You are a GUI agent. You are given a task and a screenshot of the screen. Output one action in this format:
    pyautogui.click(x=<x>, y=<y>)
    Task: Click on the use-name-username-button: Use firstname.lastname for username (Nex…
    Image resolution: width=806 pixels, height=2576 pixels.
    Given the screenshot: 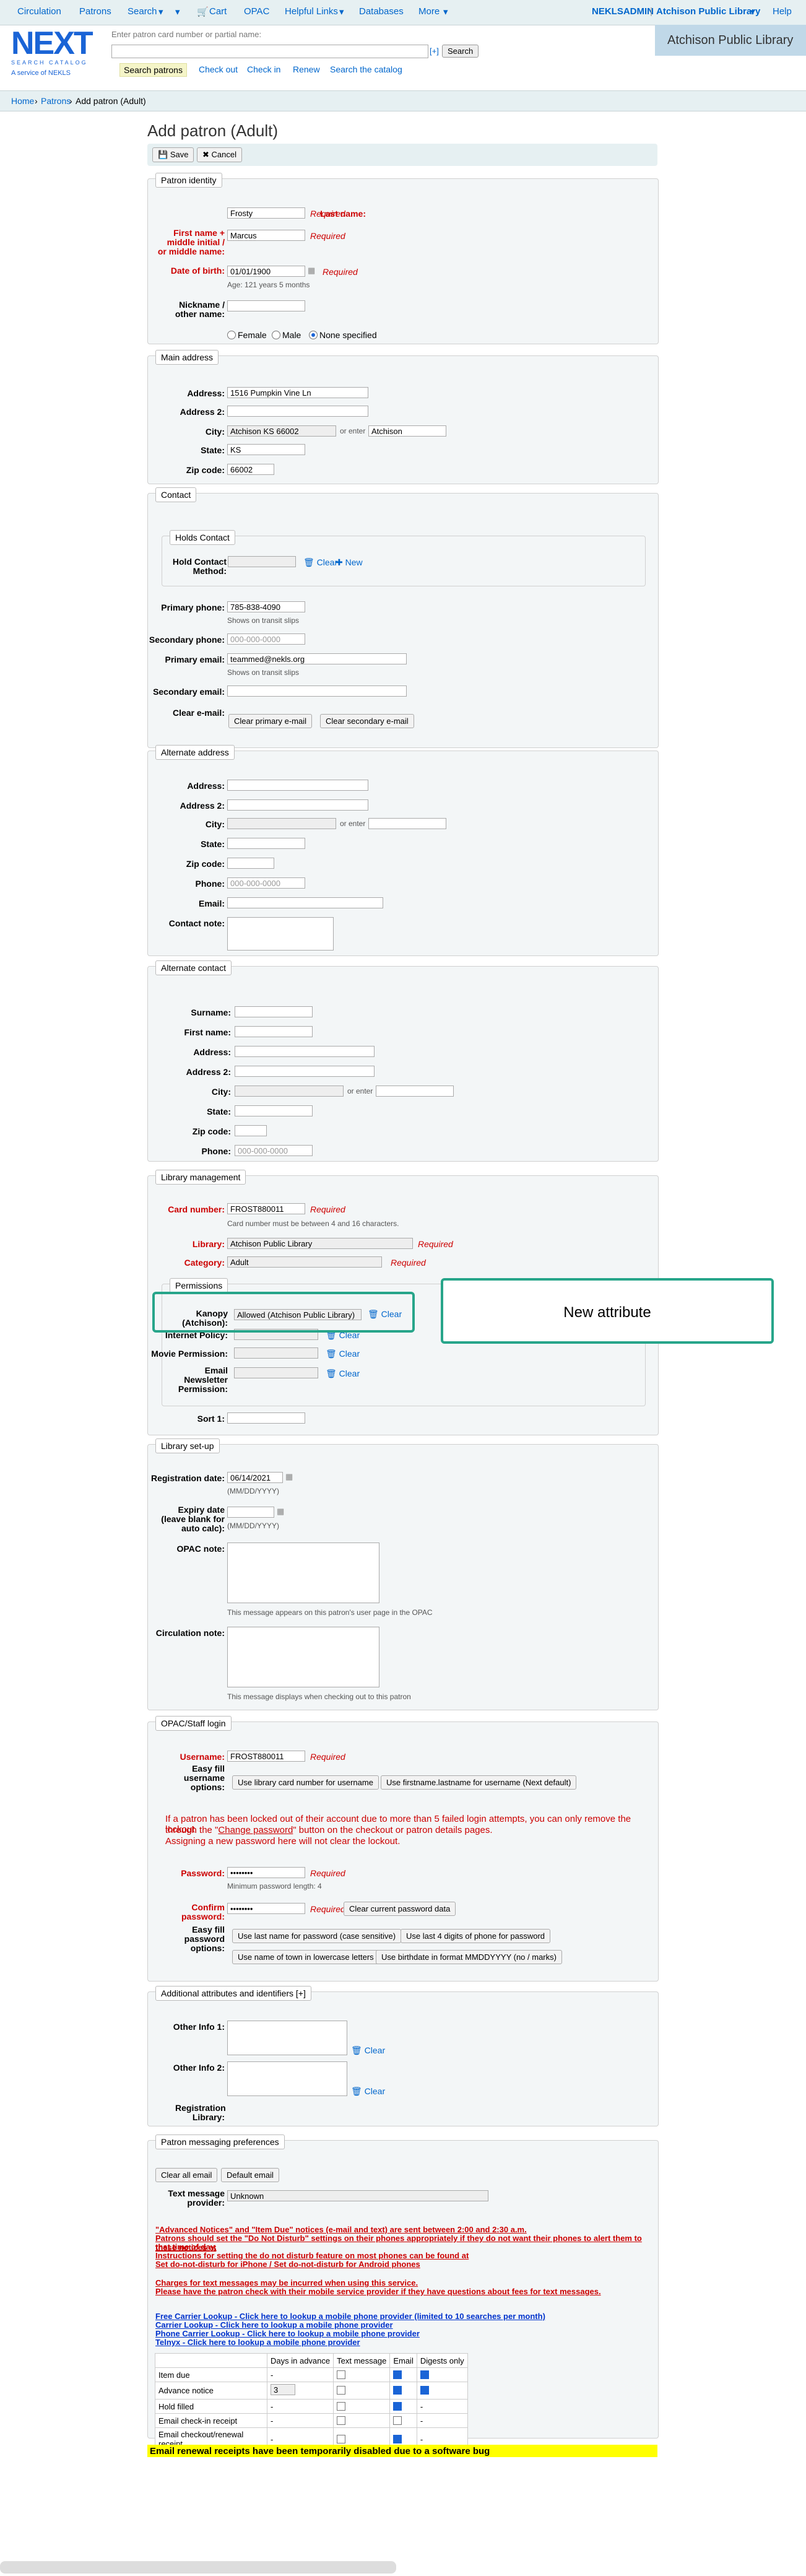 What is the action you would take?
    pyautogui.click(x=479, y=1782)
    